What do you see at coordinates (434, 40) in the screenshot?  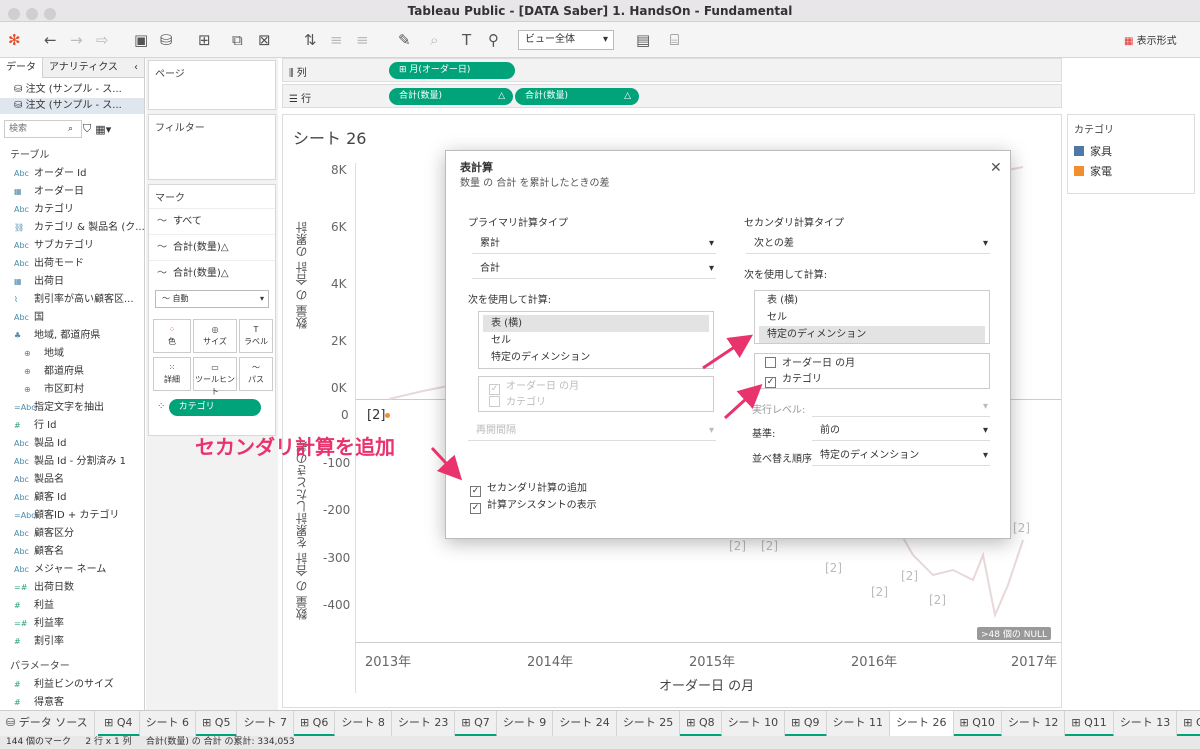 I see `attach-icon: ⌕` at bounding box center [434, 40].